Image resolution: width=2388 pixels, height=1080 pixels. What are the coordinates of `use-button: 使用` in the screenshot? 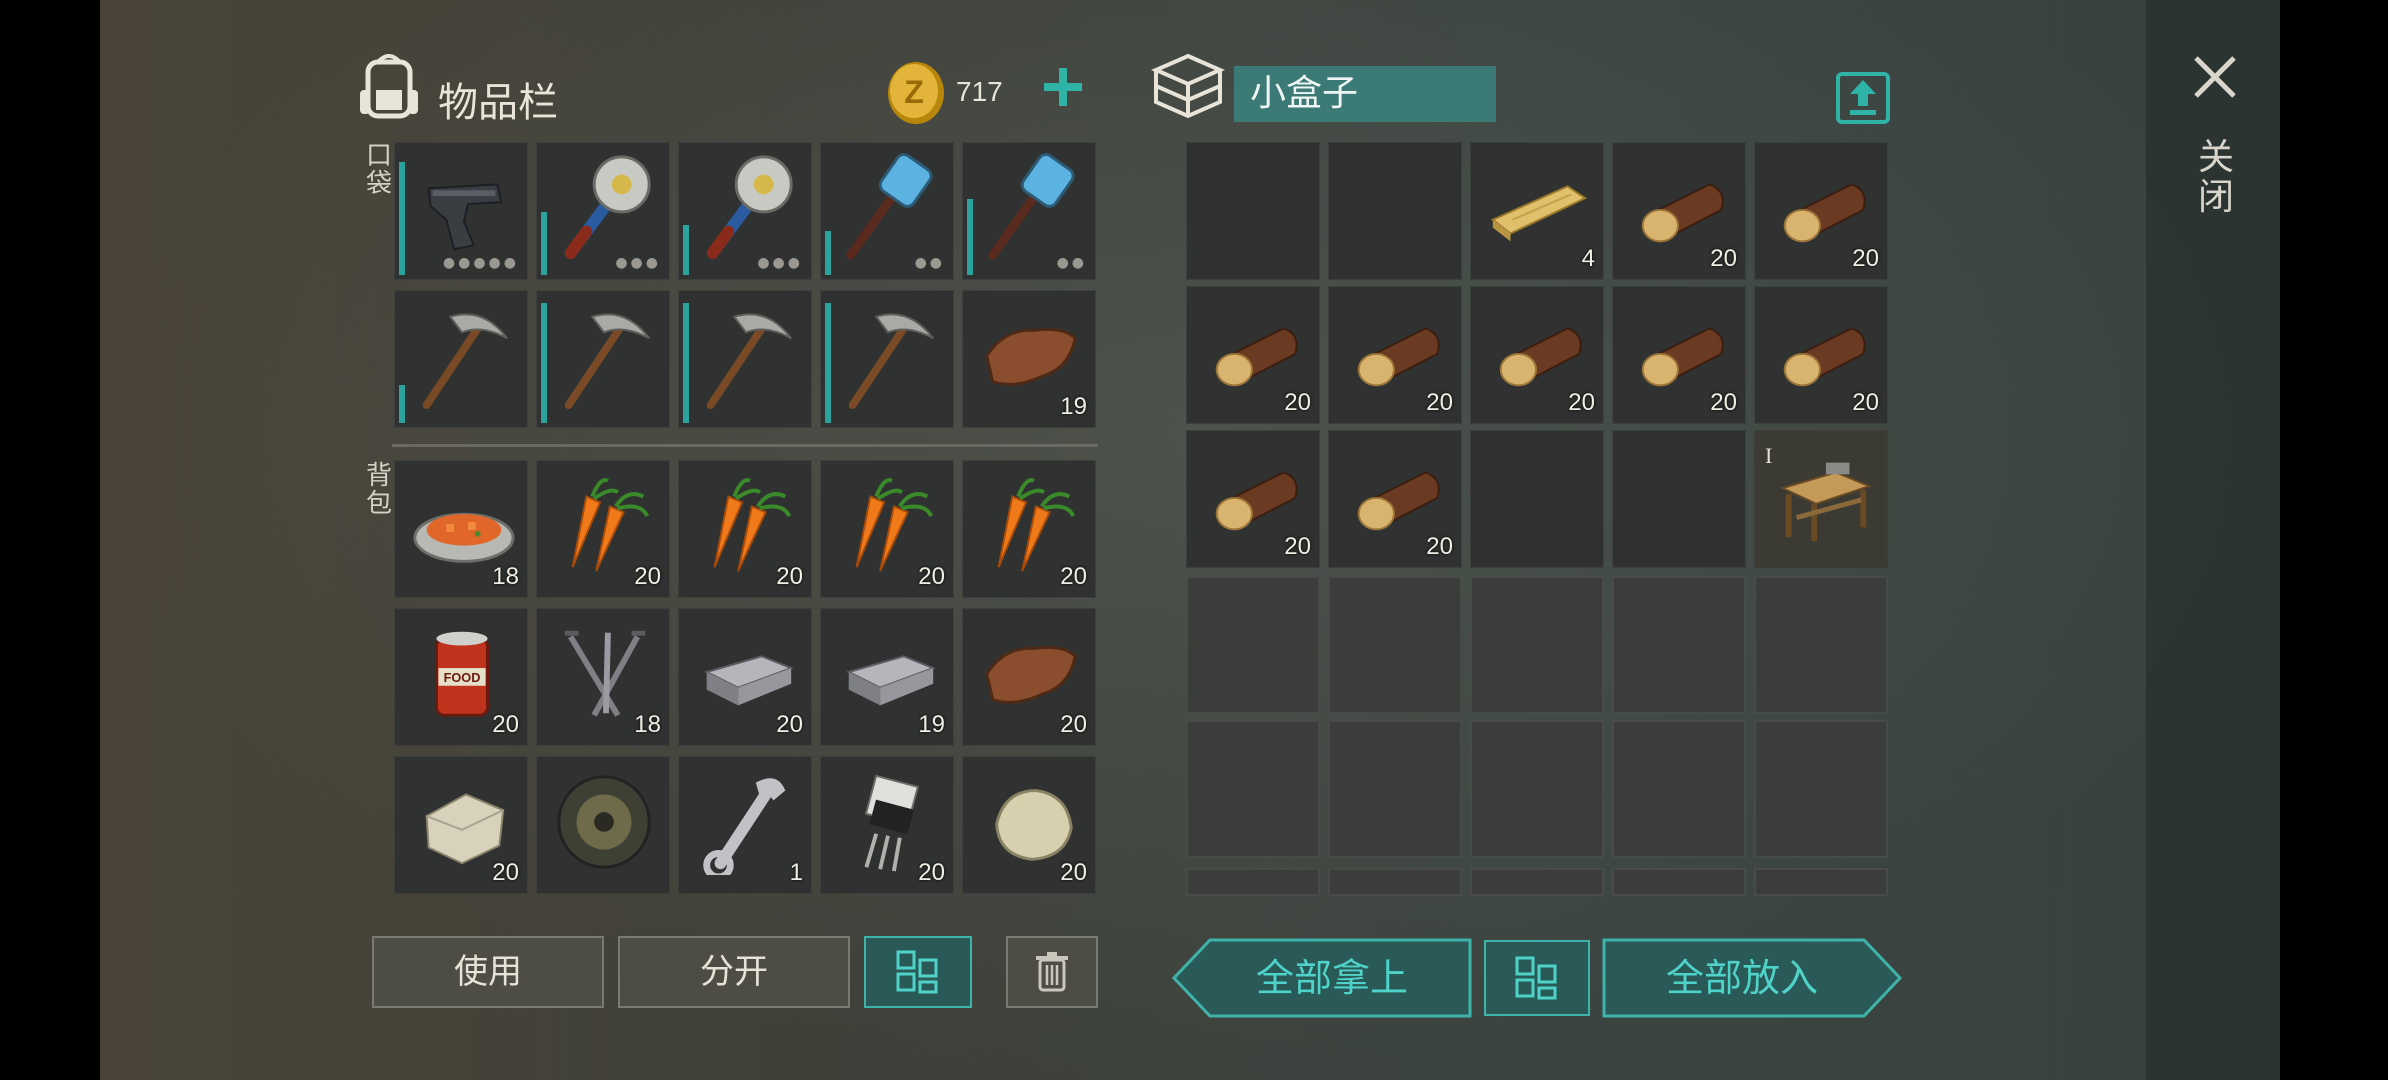 It's located at (488, 972).